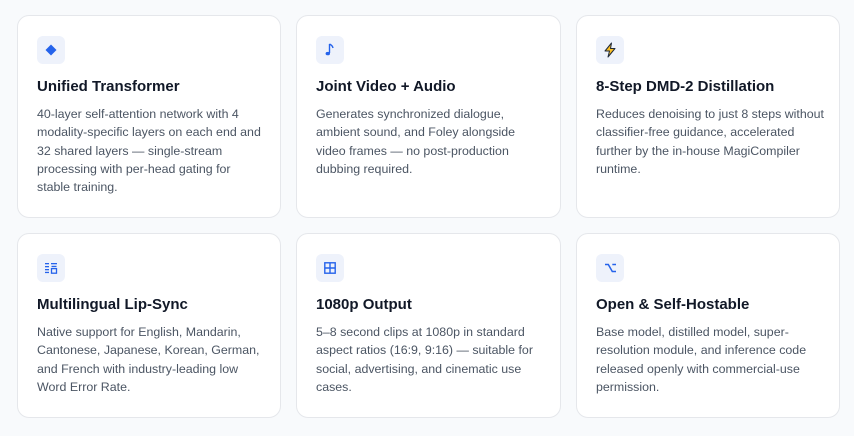 This screenshot has width=854, height=436. Describe the element at coordinates (610, 268) in the screenshot. I see `option-key-icon` at that location.